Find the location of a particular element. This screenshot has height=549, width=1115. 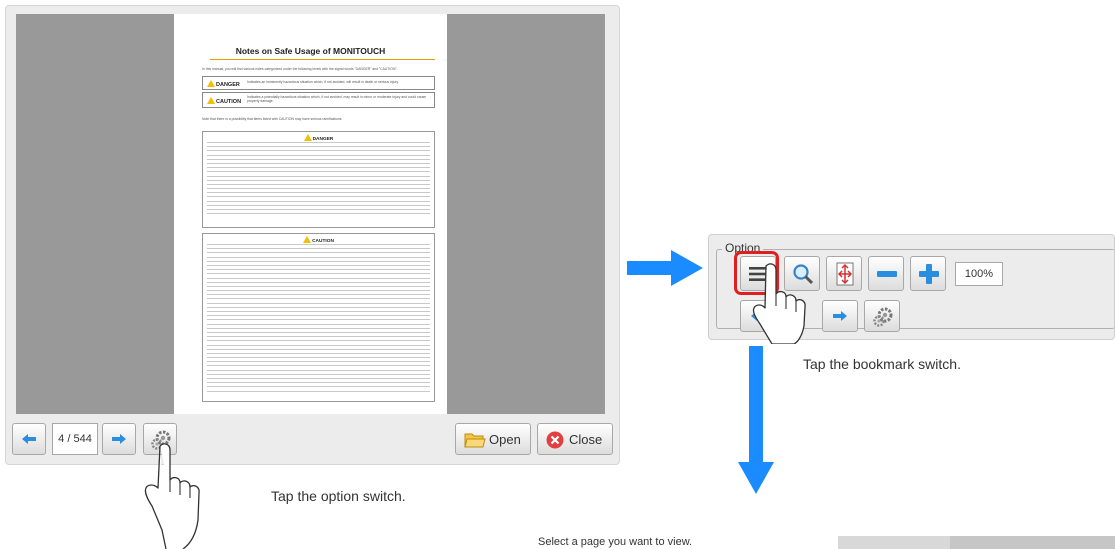

page-select-prompt: Select a page you want to view. is located at coordinates (615, 542).